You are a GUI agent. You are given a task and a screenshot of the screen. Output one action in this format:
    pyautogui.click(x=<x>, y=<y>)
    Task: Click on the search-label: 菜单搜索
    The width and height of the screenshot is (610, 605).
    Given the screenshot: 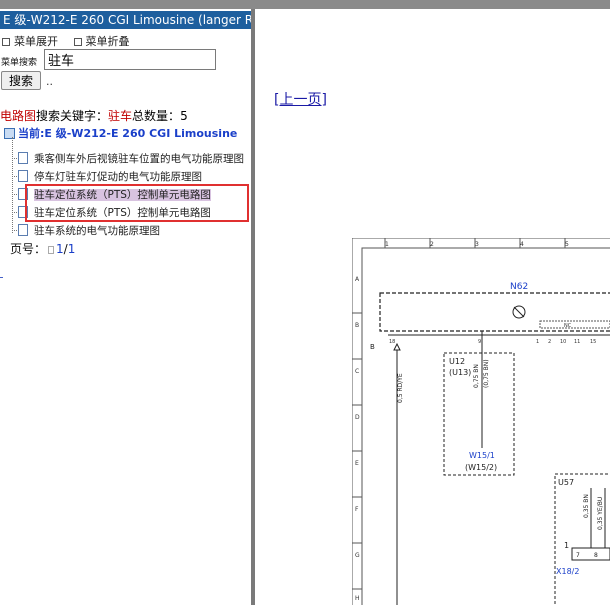 What is the action you would take?
    pyautogui.click(x=19, y=63)
    